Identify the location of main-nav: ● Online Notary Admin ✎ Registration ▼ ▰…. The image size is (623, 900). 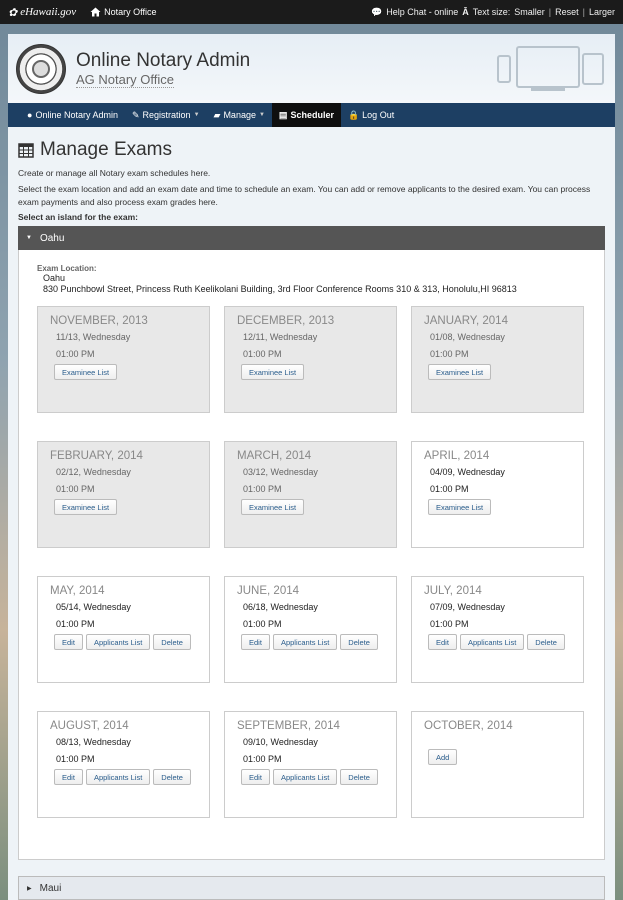
(311, 115).